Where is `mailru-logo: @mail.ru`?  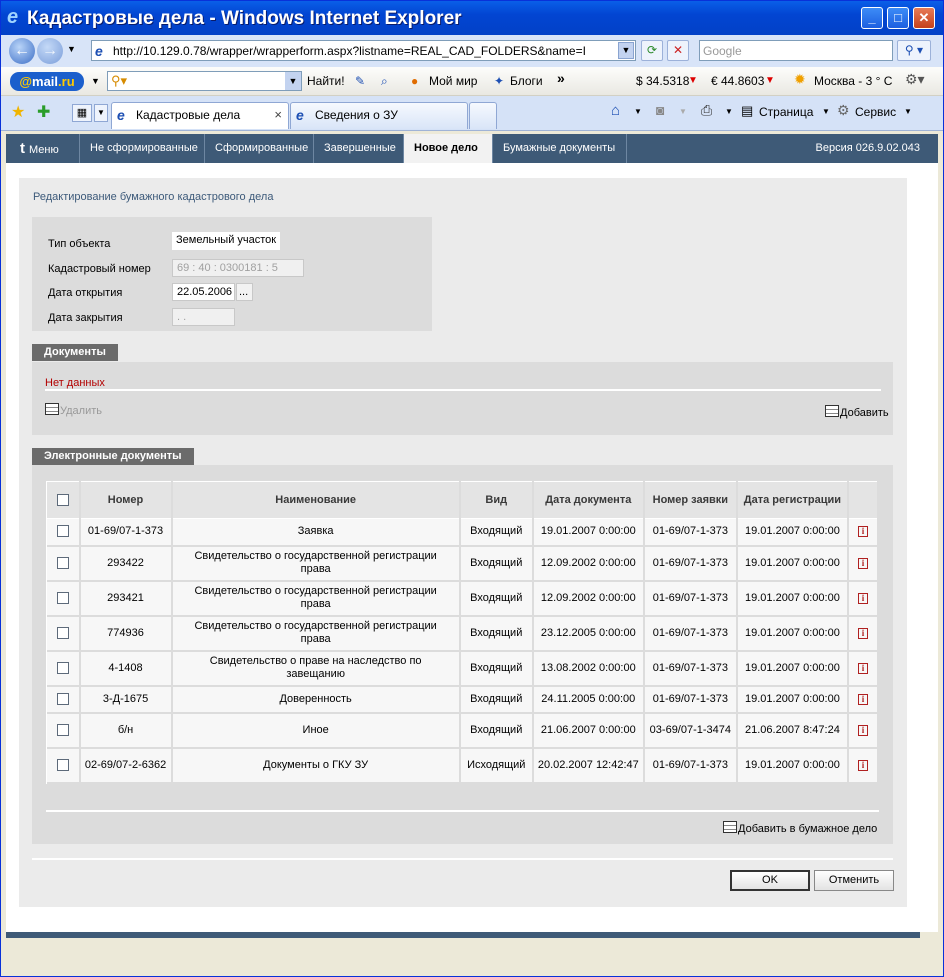
mailru-logo: @mail.ru is located at coordinates (47, 81).